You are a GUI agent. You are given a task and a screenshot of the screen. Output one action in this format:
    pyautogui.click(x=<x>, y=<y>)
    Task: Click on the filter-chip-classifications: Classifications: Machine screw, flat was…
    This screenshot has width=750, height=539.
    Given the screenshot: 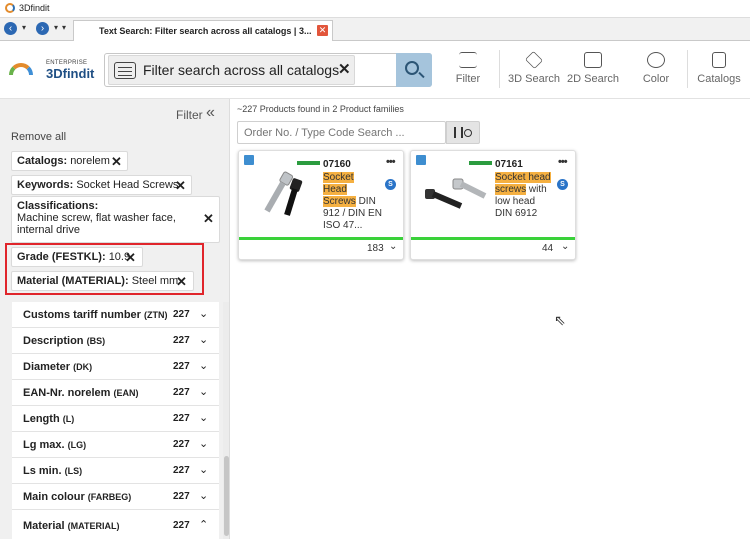 What is the action you would take?
    pyautogui.click(x=115, y=219)
    